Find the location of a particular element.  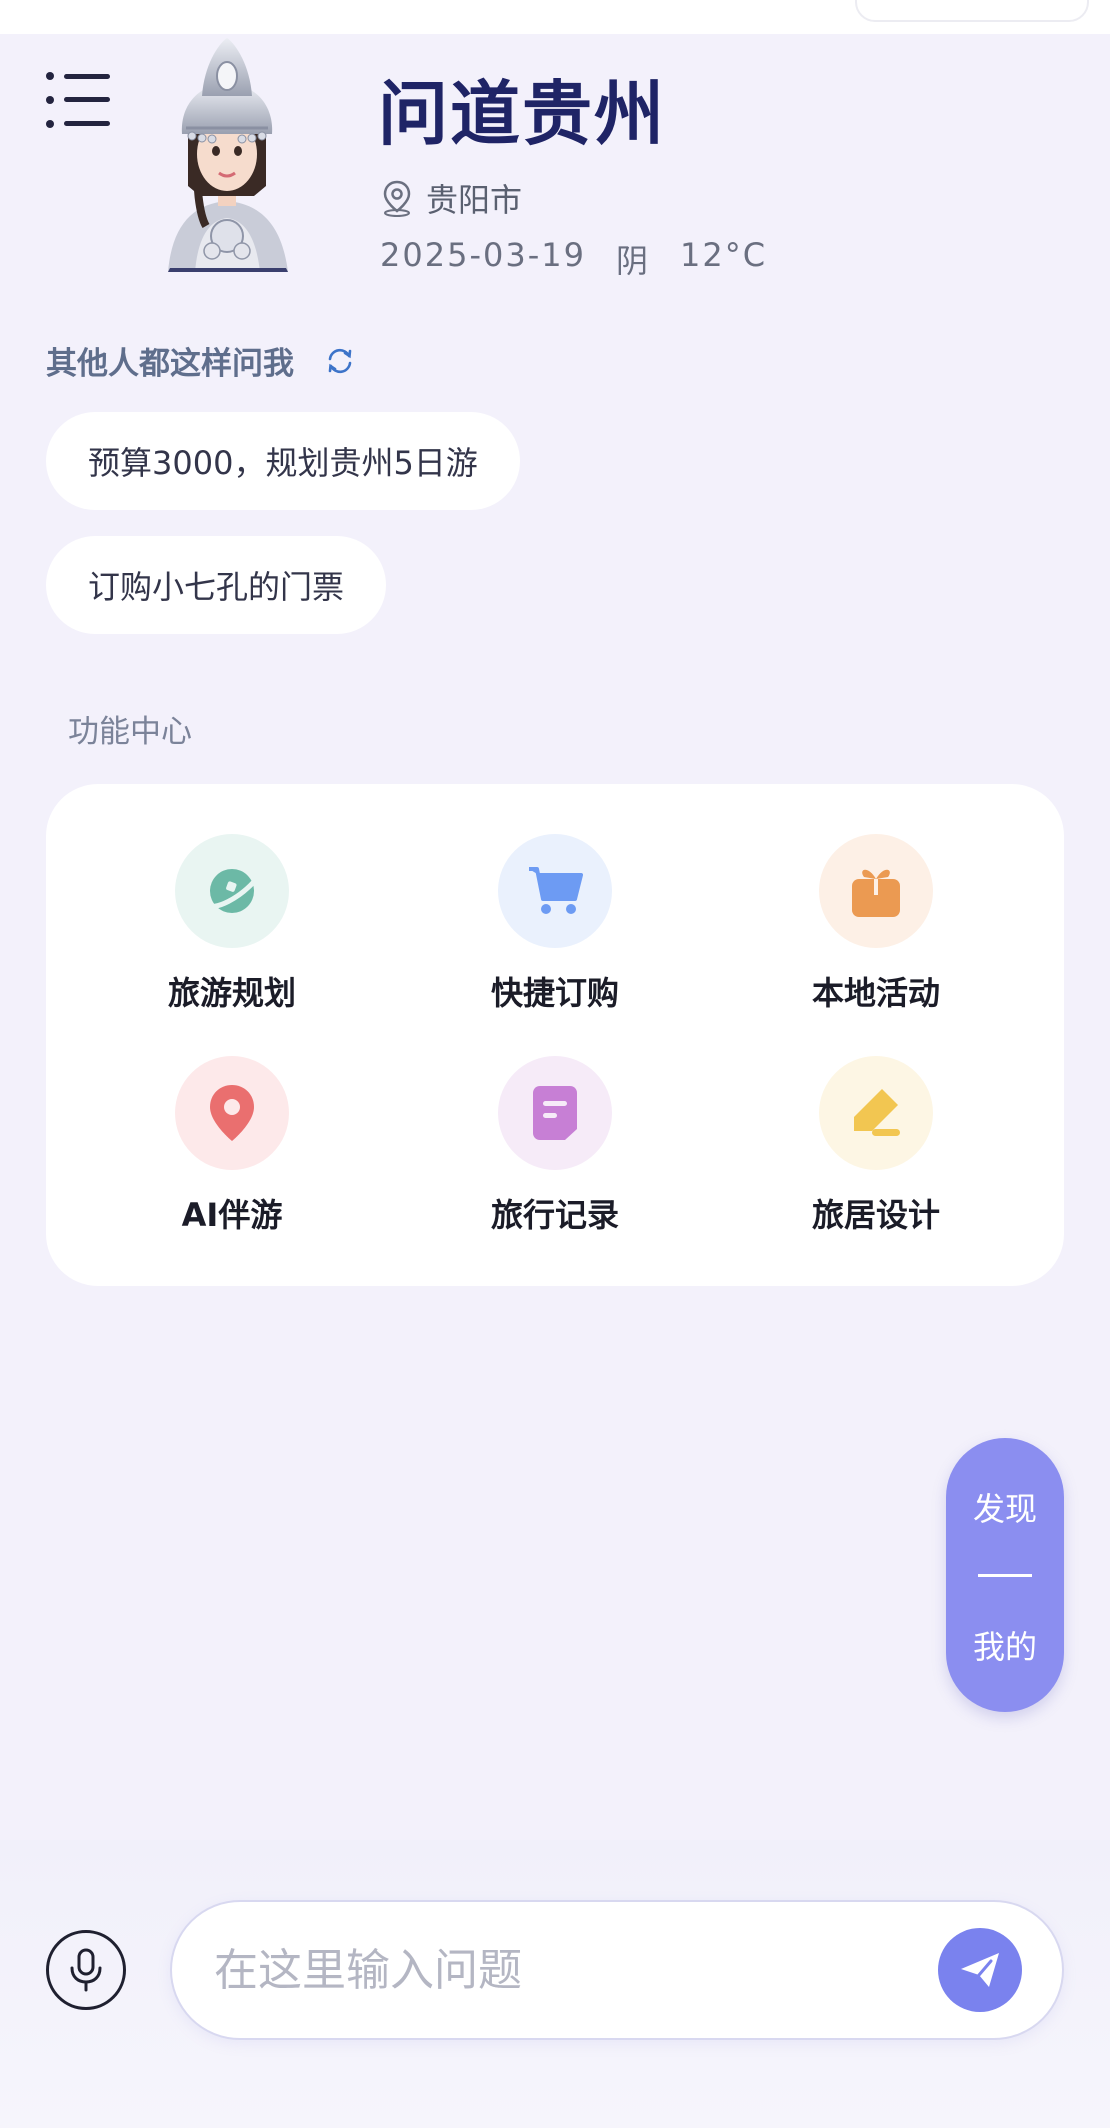

func-label: 本地活动 is located at coordinates (875, 993).